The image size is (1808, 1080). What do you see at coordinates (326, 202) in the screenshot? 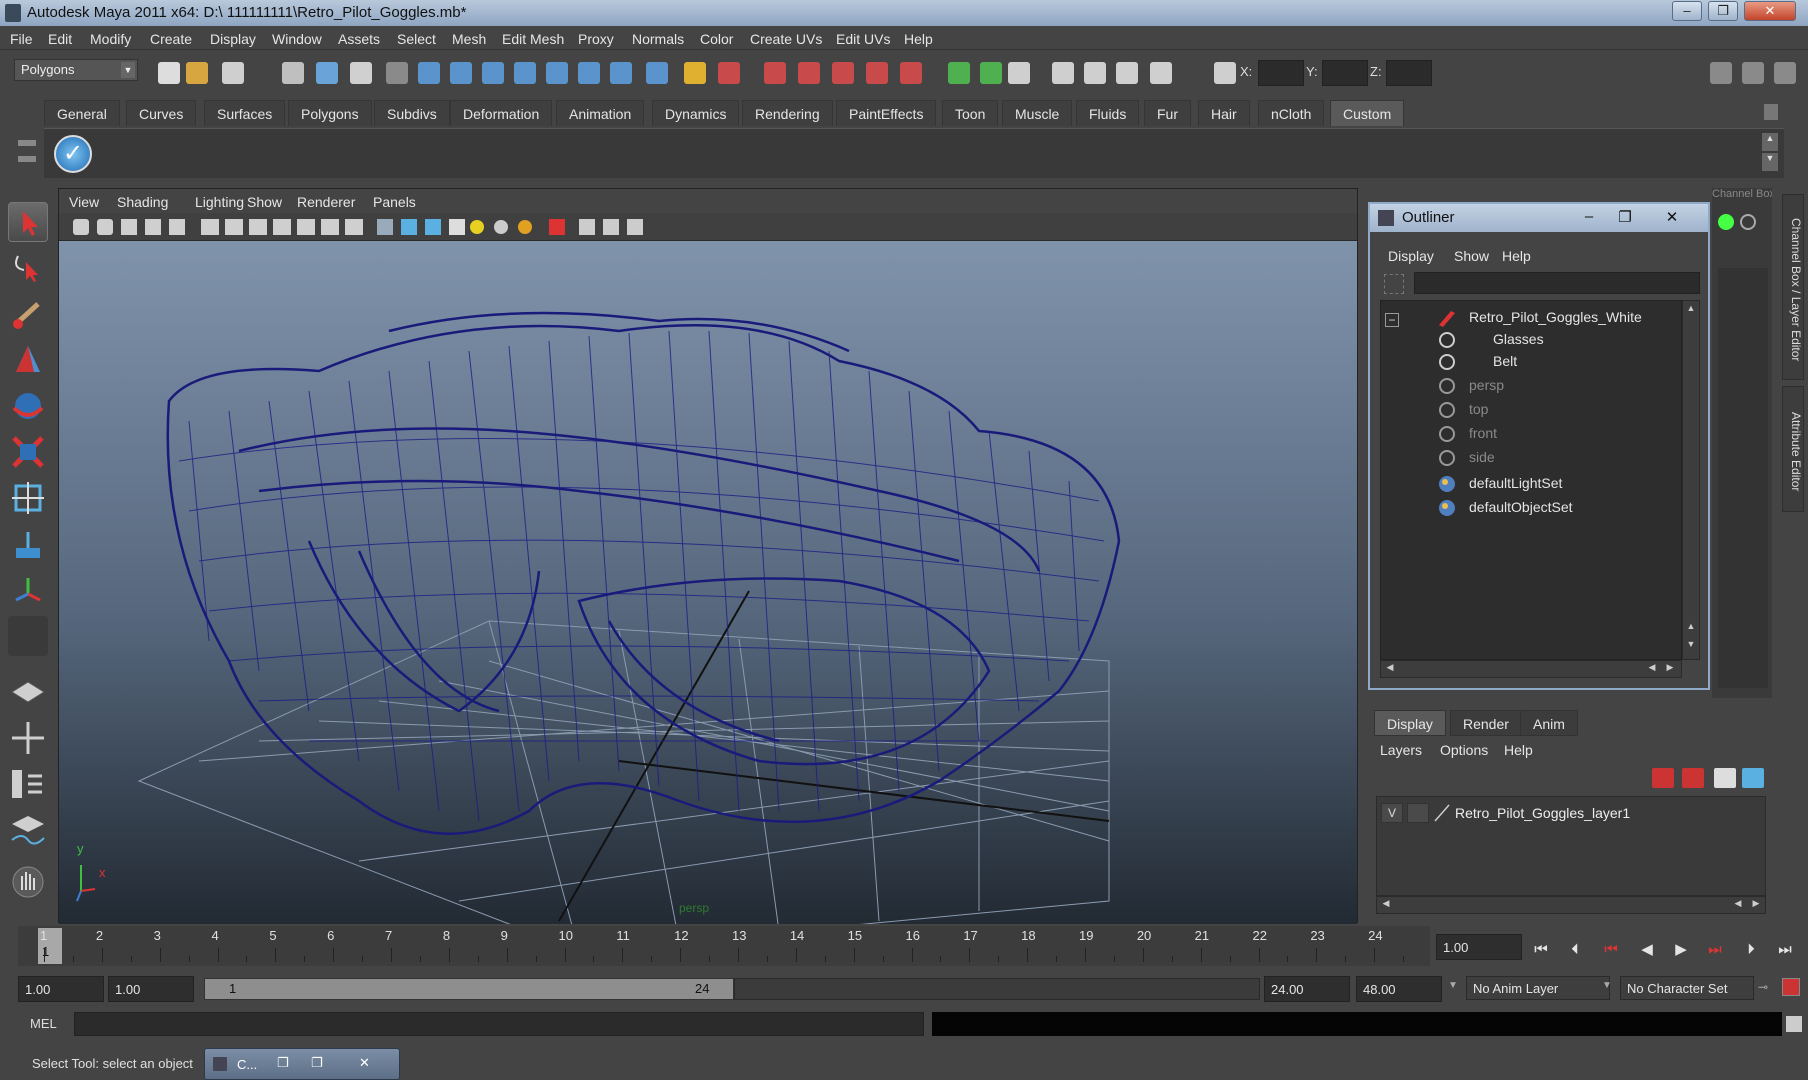
I see `vp-menu-renderer: Renderer` at bounding box center [326, 202].